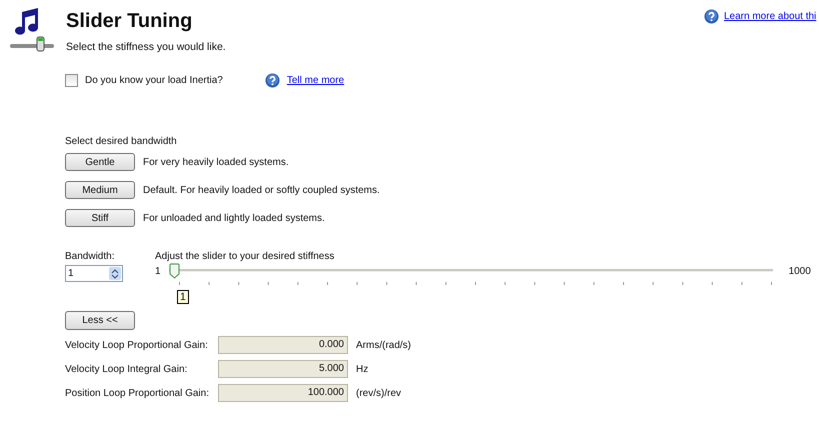 The image size is (819, 428). What do you see at coordinates (100, 162) in the screenshot?
I see `preset-button: Gentle` at bounding box center [100, 162].